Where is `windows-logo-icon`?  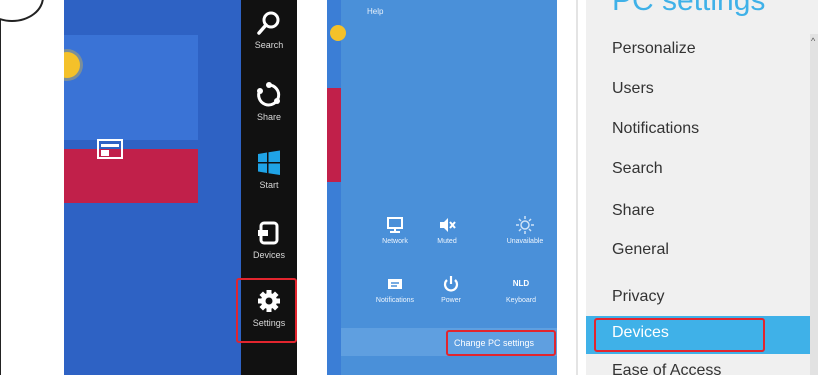 windows-logo-icon is located at coordinates (269, 162).